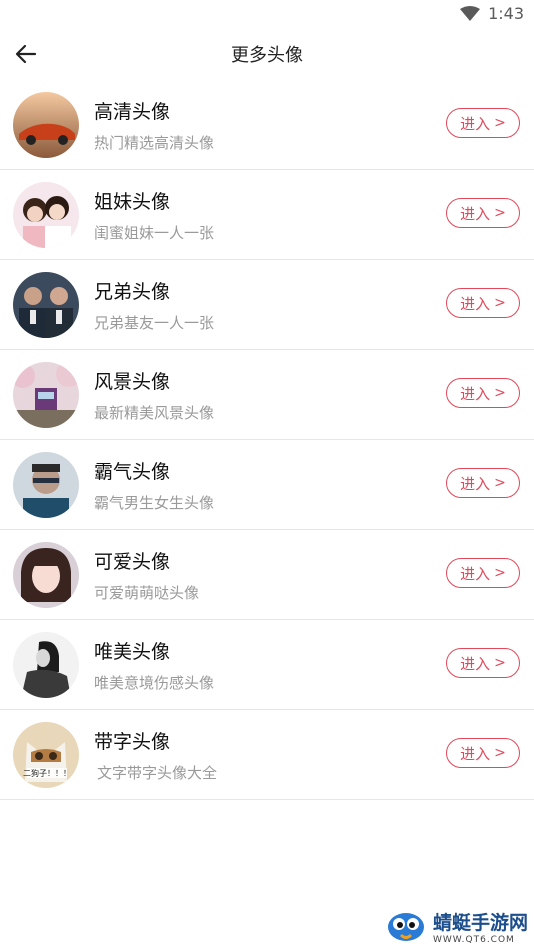 This screenshot has height=949, width=534. I want to click on watermark: 蜻蜓手游网 WWW.QT6.COM, so click(456, 926).